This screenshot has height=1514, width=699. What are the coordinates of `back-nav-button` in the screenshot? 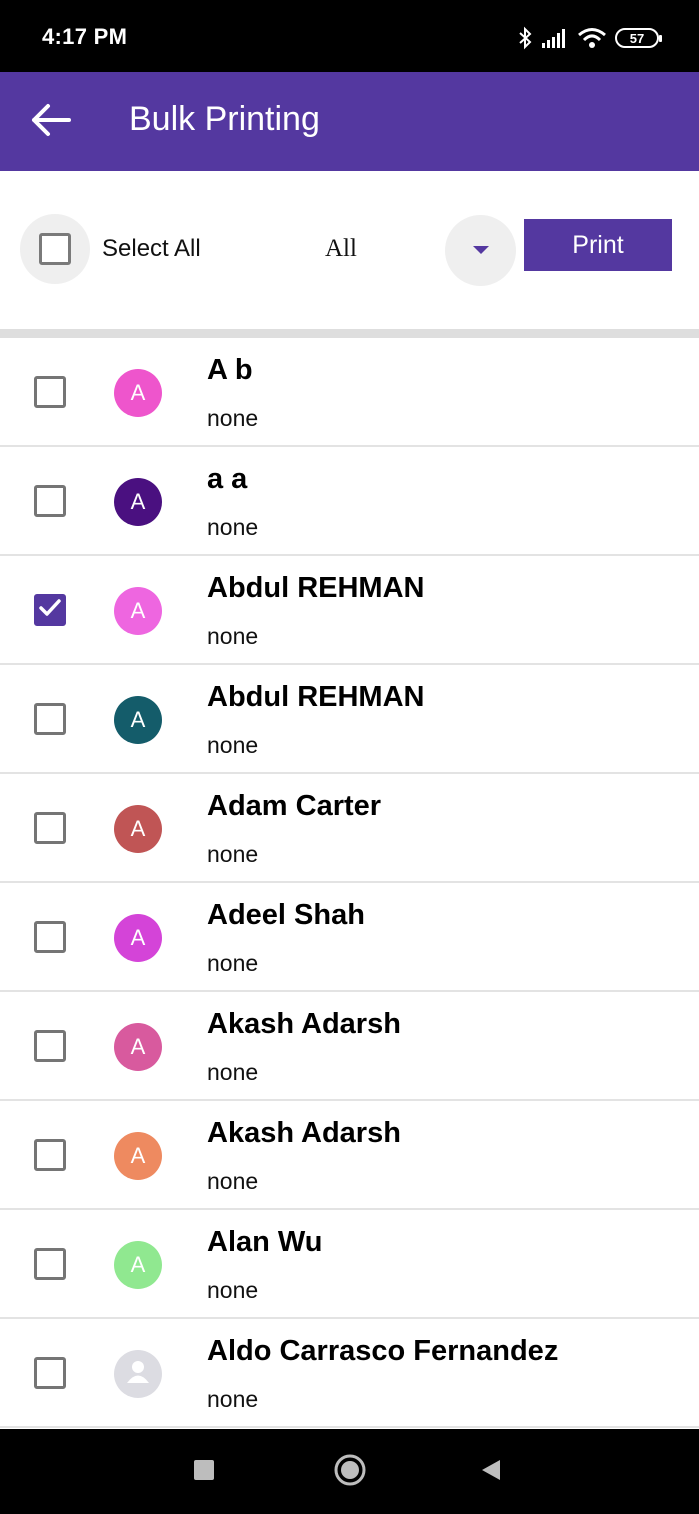 It's located at (491, 1472).